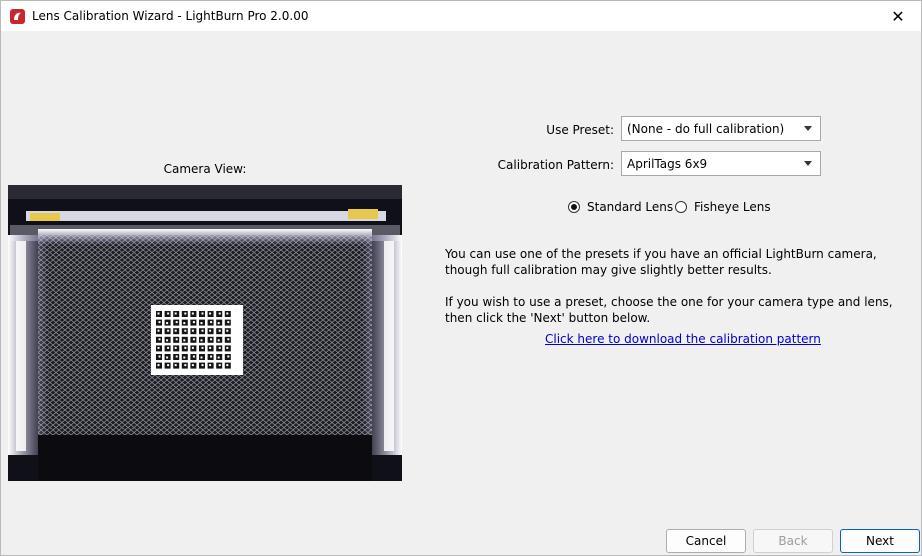  What do you see at coordinates (17, 16) in the screenshot?
I see `lightburn-logo-icon` at bounding box center [17, 16].